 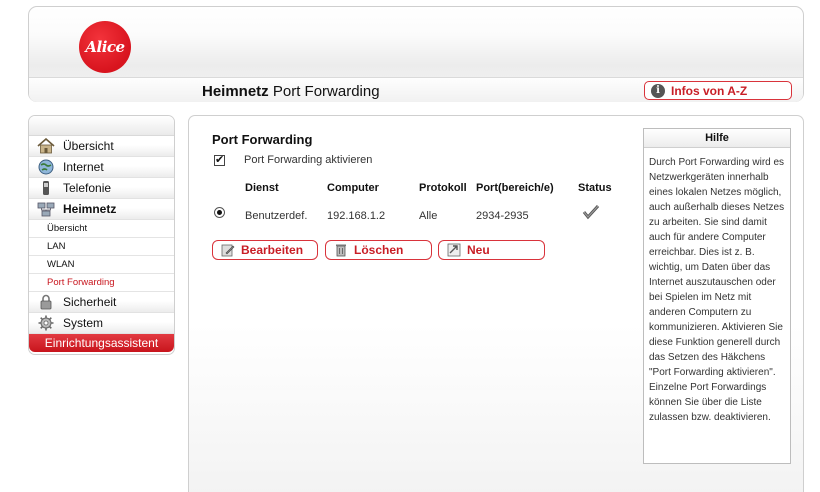 What do you see at coordinates (219, 159) in the screenshot?
I see `enable-port-forwarding-checkbox` at bounding box center [219, 159].